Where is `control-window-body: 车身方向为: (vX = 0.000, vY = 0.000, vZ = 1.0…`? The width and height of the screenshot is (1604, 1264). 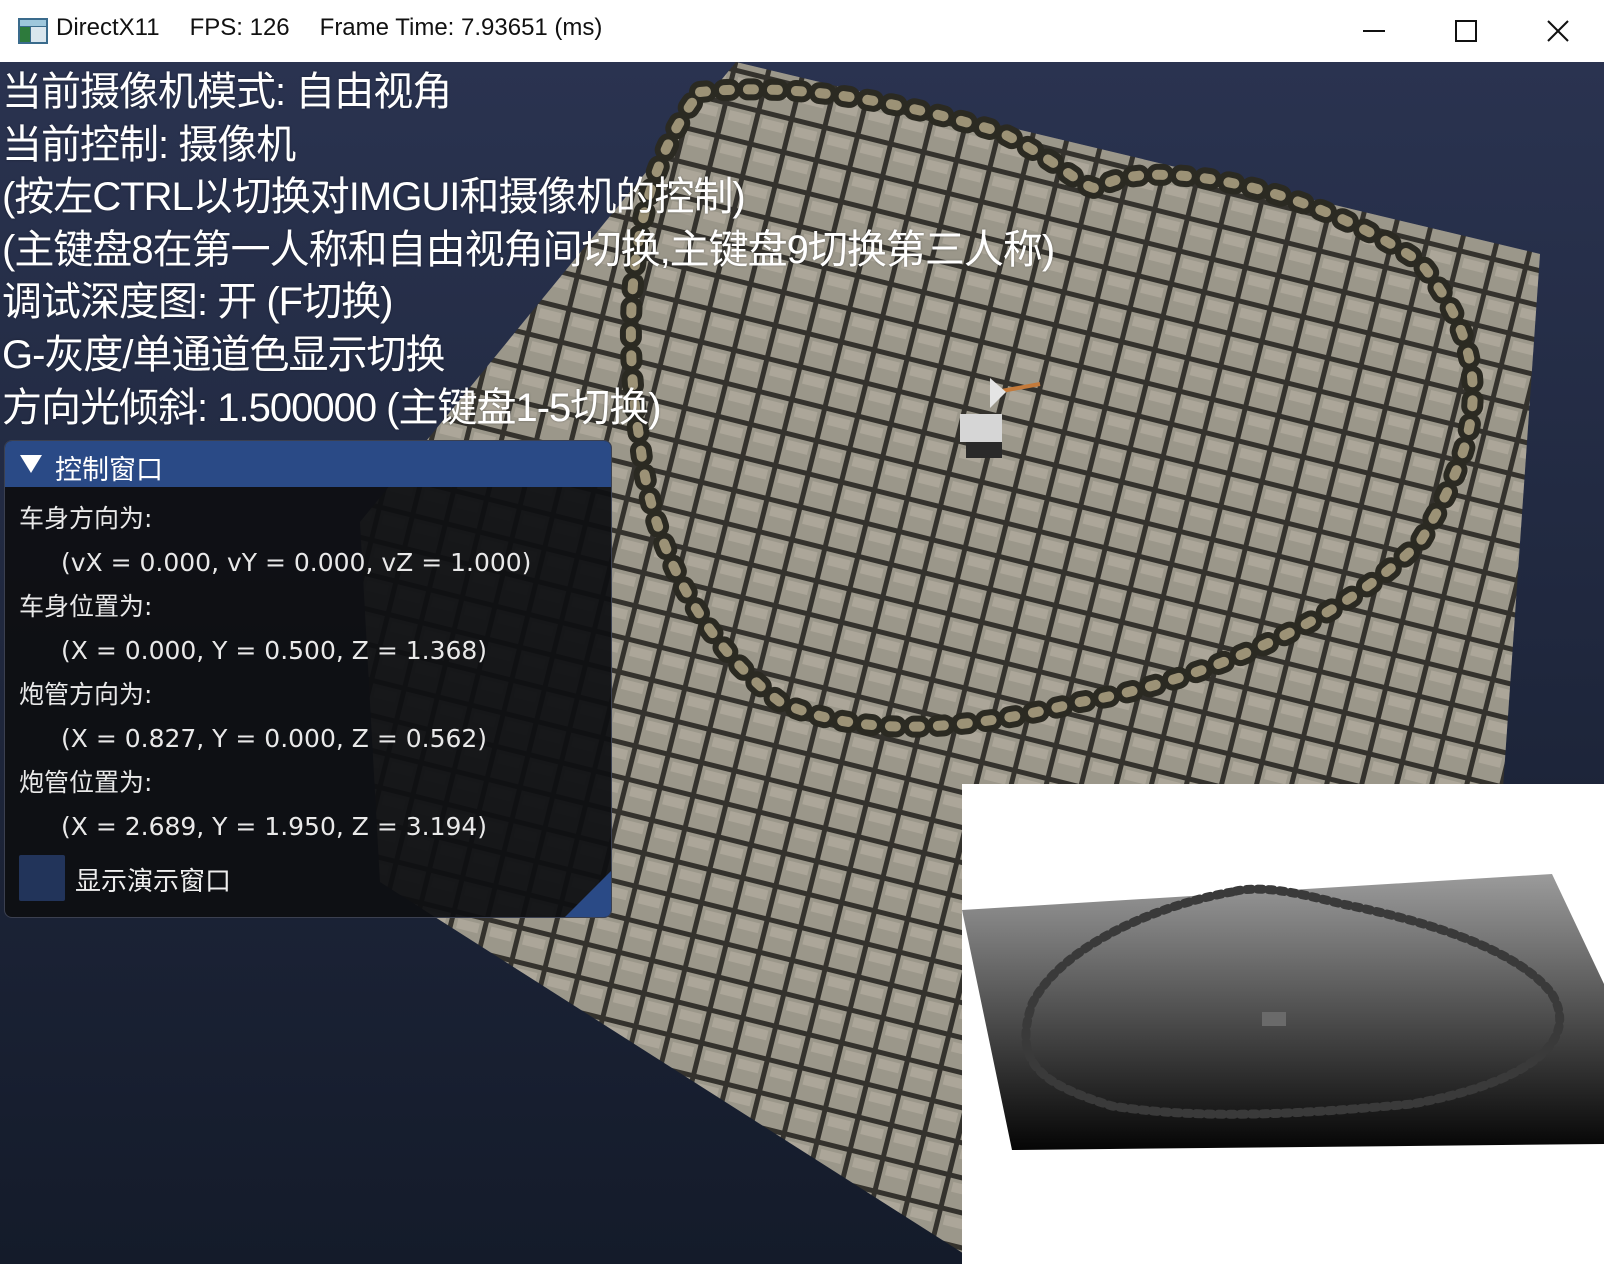
control-window-body: 车身方向为: (vX = 0.000, vY = 0.000, vZ = 1.0… is located at coordinates (275, 673).